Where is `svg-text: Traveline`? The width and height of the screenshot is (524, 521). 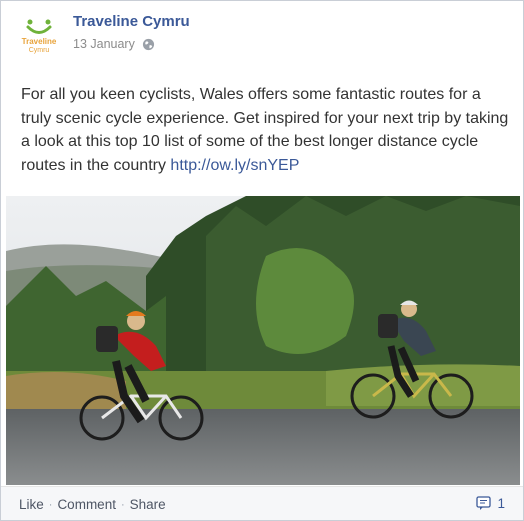
svg-text: Traveline is located at coordinates (39, 41).